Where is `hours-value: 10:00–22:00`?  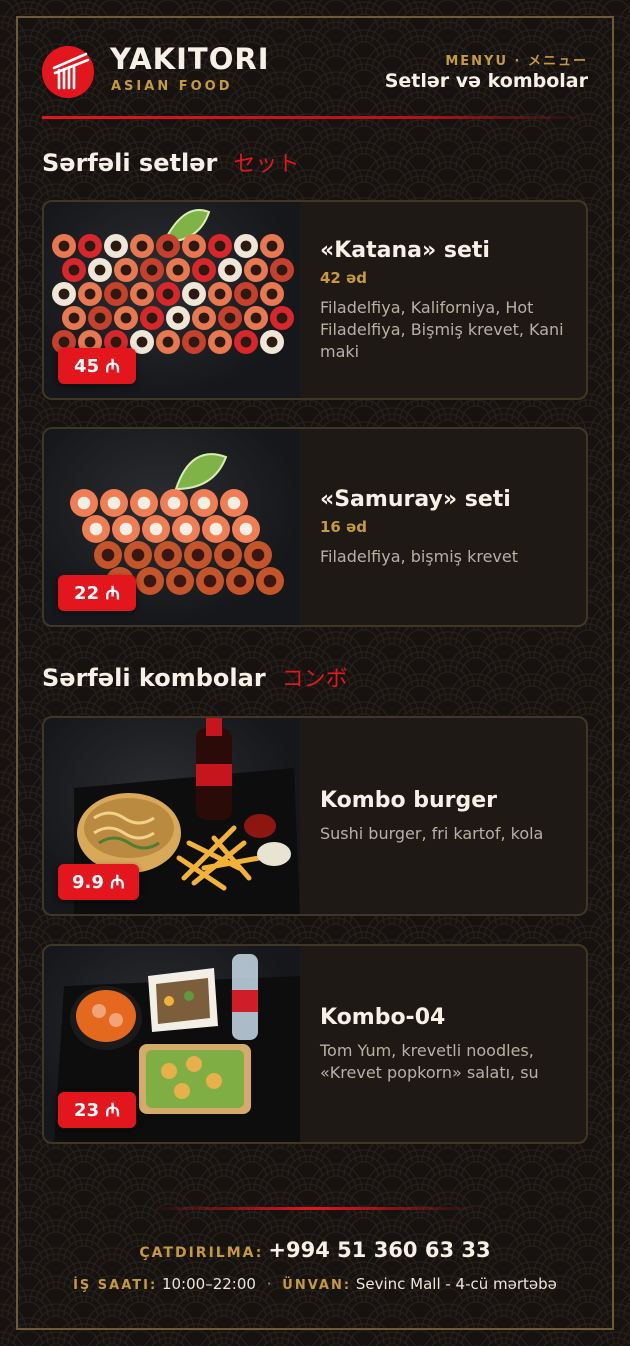 hours-value: 10:00–22:00 is located at coordinates (208, 1284).